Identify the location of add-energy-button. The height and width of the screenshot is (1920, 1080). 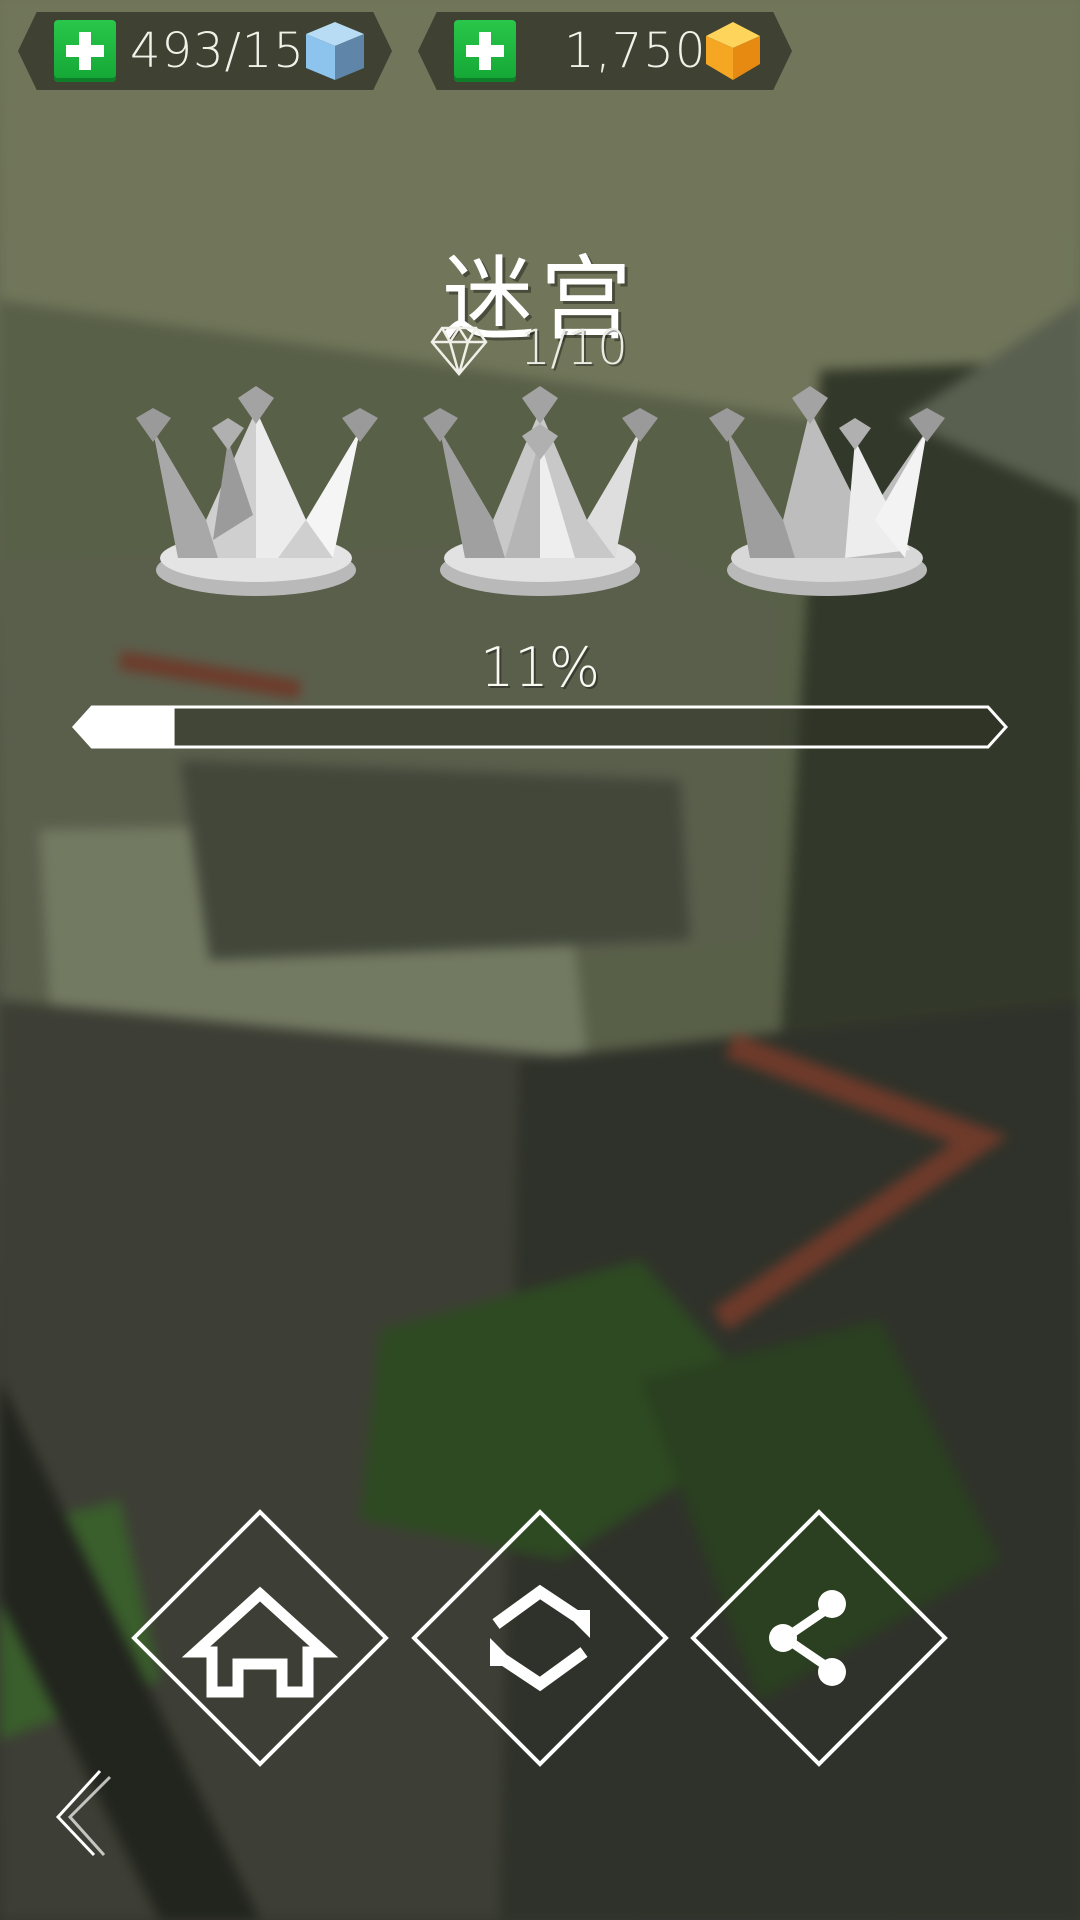
(85, 51).